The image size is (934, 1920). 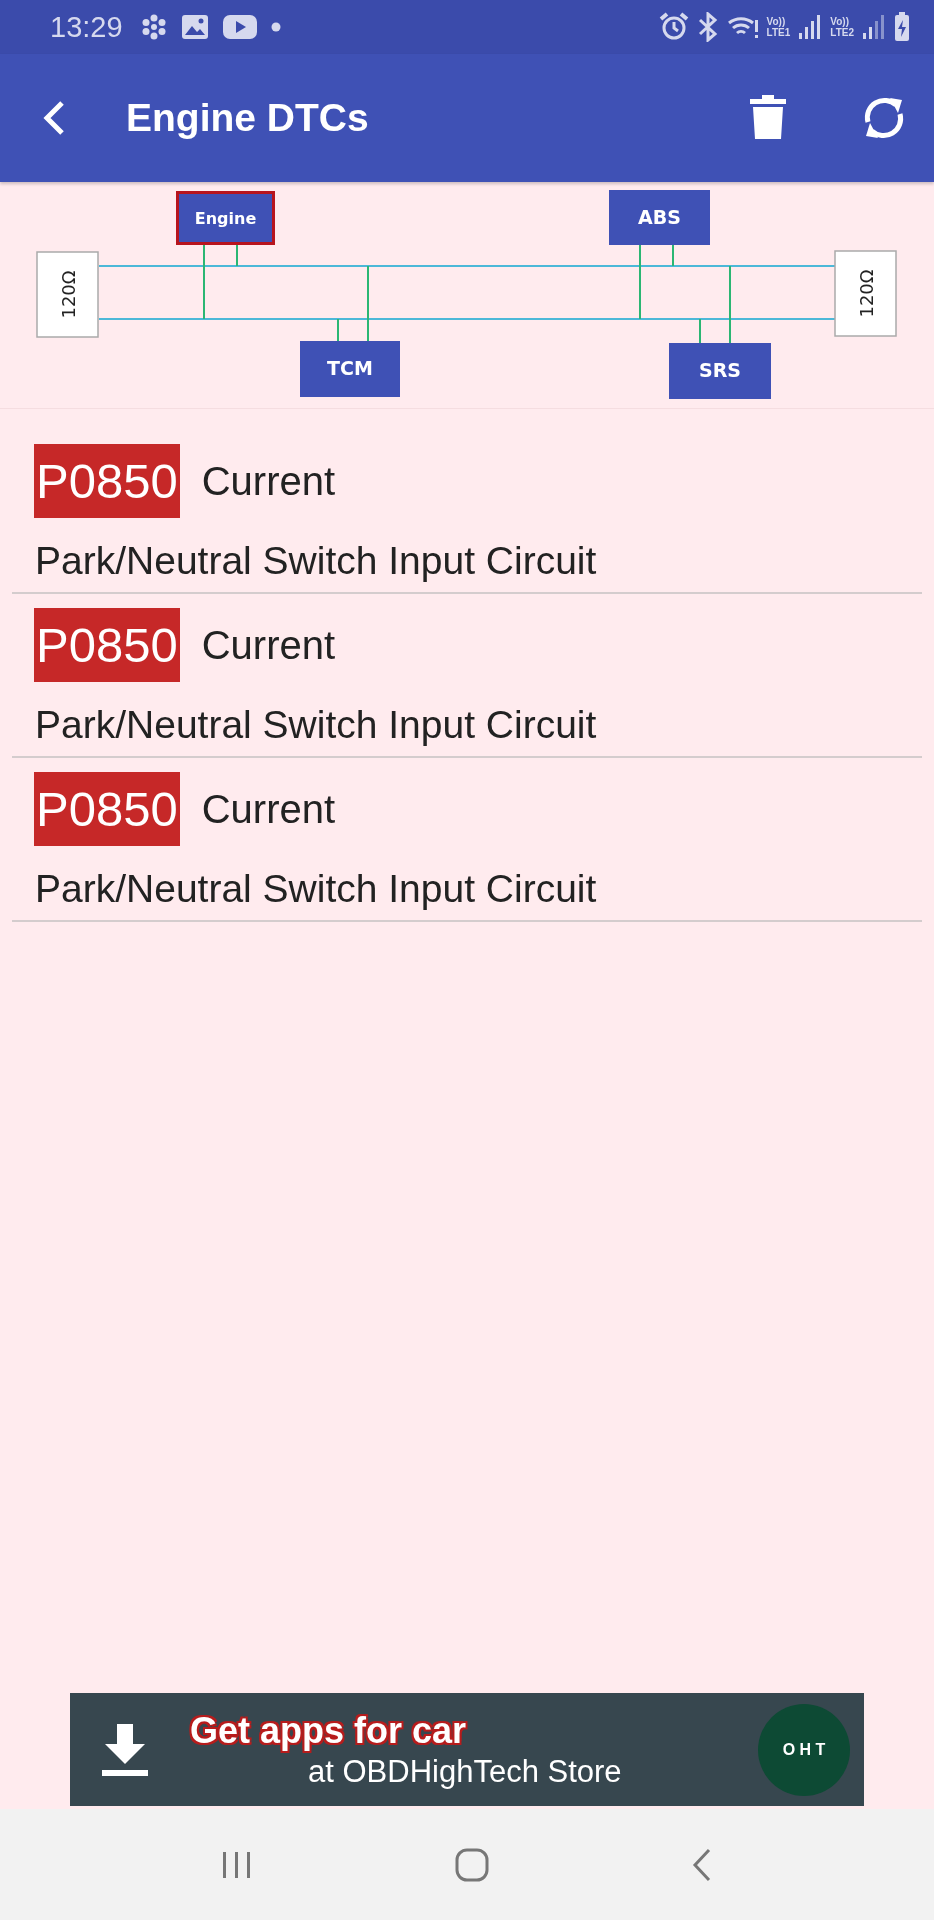 I want to click on fan-icon, so click(x=153, y=27).